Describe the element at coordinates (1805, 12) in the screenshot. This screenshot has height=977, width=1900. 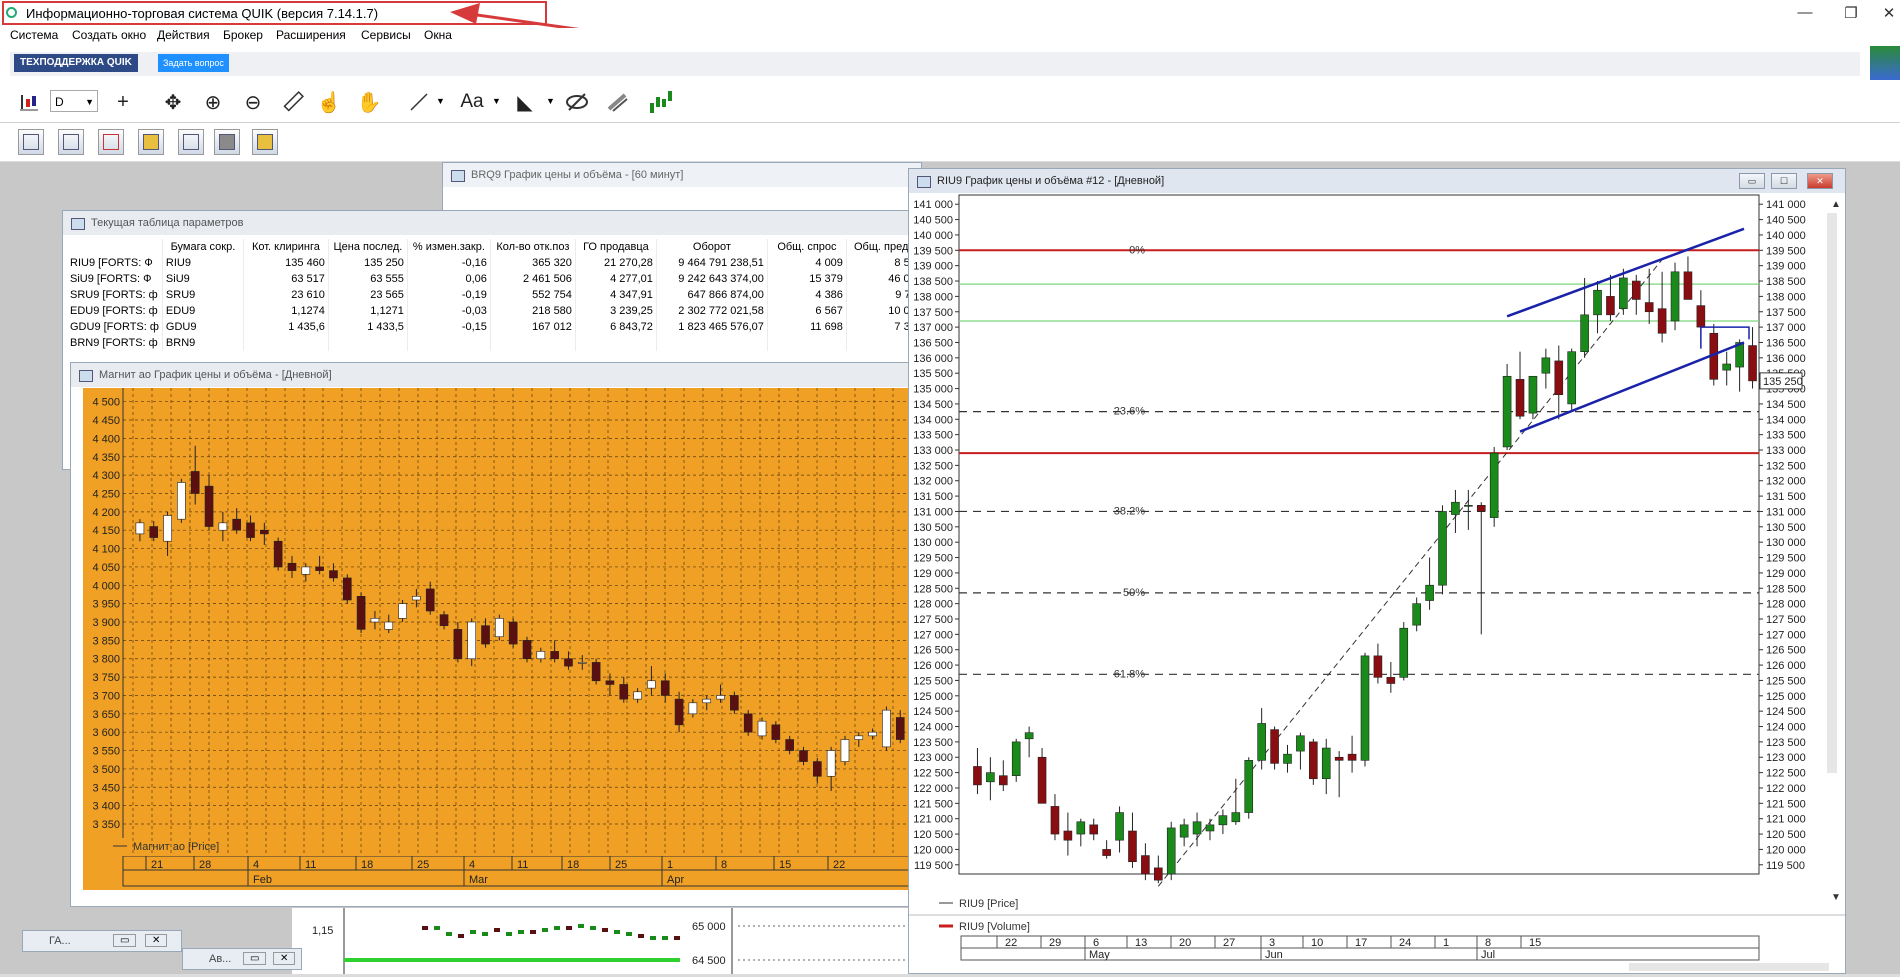
I see `minimize-button: —` at that location.